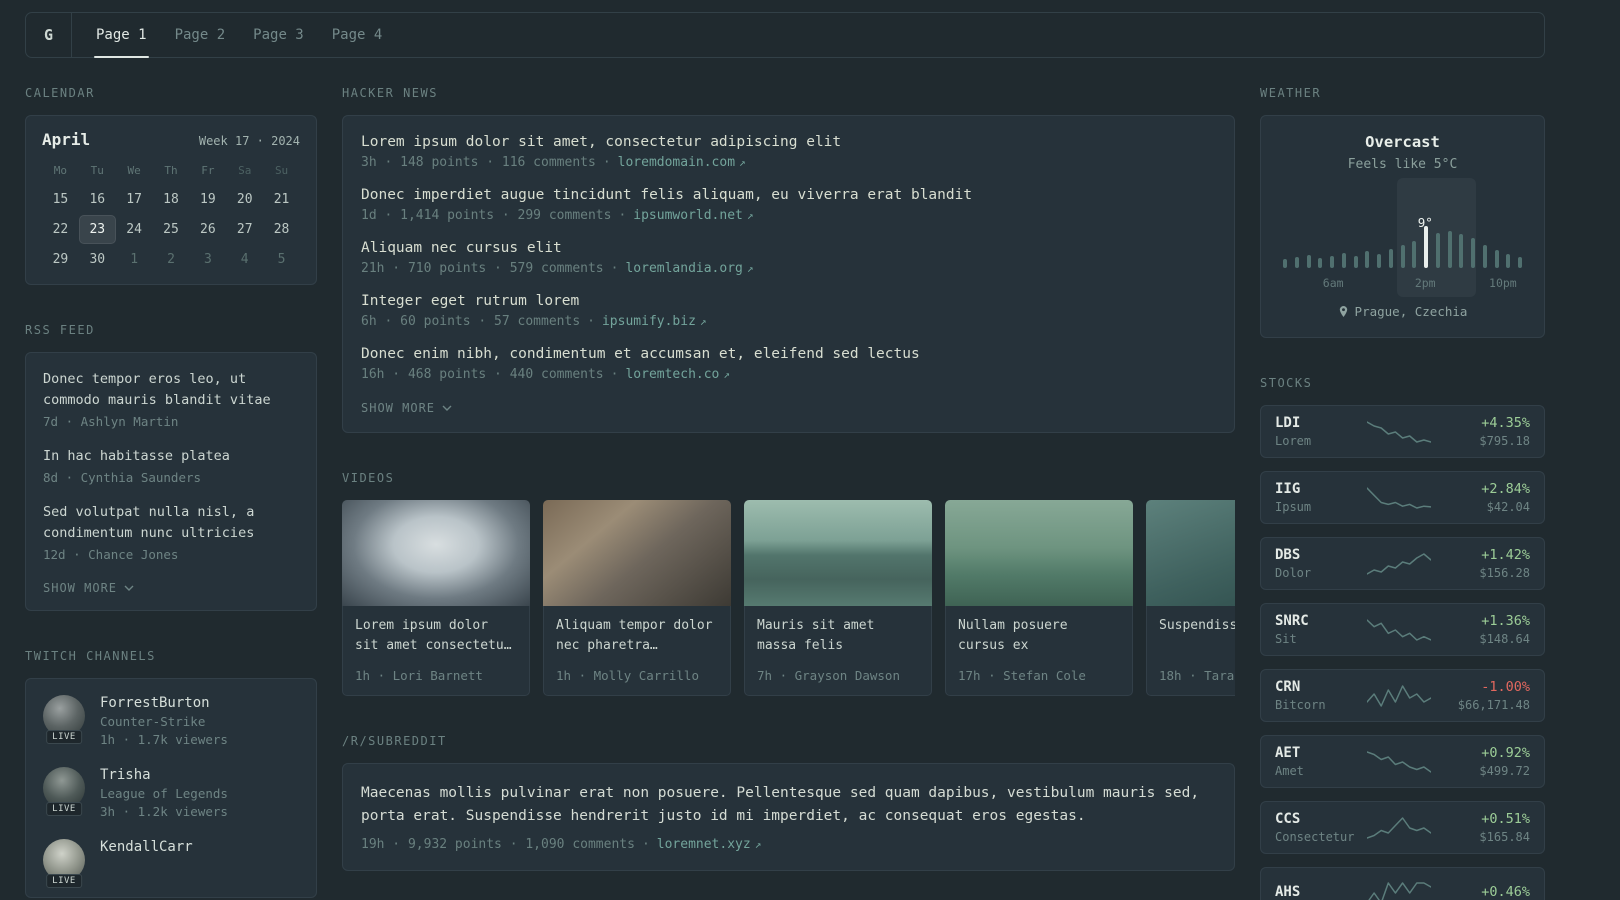 This screenshot has height=900, width=1620. I want to click on video-title: Mauris sit amet massa felis, so click(838, 637).